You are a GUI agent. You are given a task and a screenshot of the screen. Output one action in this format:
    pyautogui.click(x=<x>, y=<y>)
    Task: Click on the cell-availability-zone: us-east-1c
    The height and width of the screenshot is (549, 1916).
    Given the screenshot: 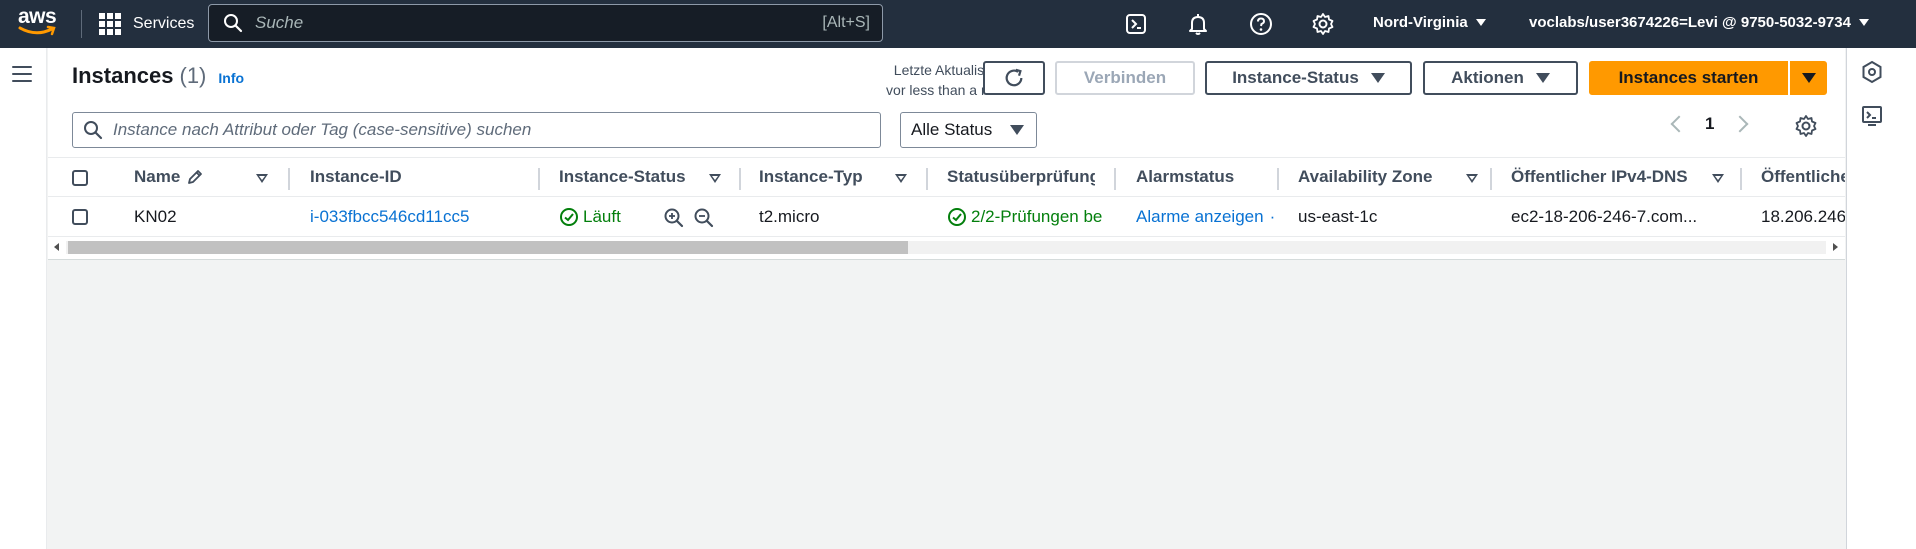 What is the action you would take?
    pyautogui.click(x=1338, y=216)
    